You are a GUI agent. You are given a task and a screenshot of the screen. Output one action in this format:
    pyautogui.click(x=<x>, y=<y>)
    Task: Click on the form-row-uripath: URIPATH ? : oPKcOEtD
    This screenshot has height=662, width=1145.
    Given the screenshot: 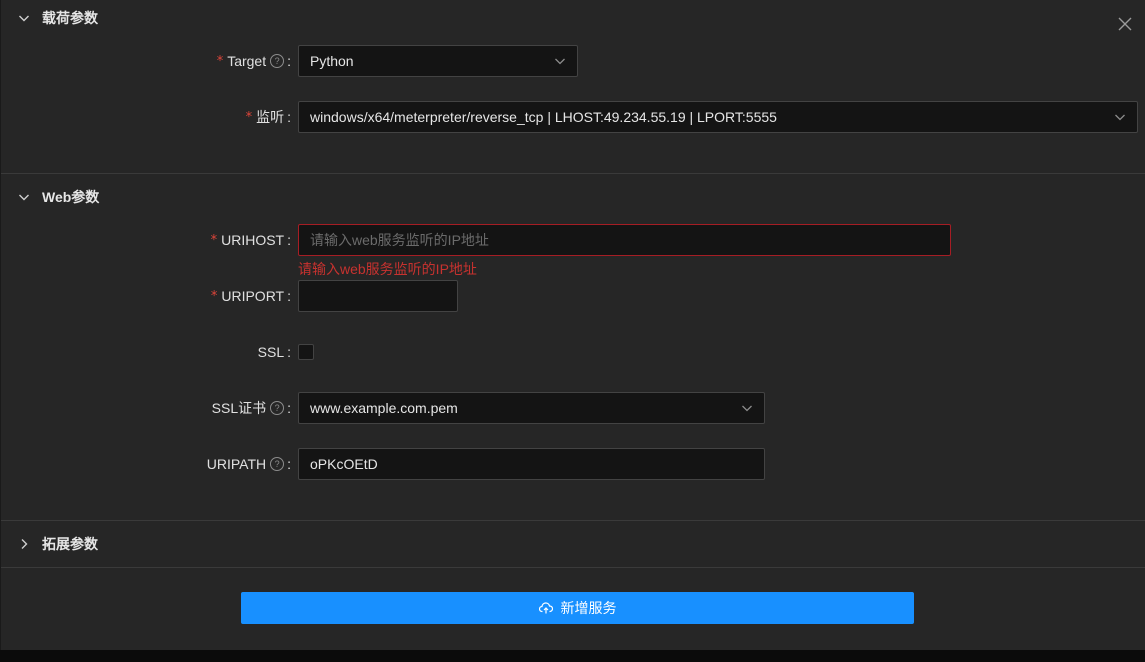 What is the action you would take?
    pyautogui.click(x=573, y=464)
    